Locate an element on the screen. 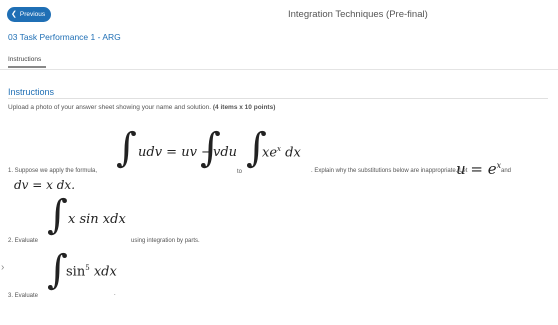 This screenshot has width=558, height=325. formula-part-b: vdu is located at coordinates (225, 152).